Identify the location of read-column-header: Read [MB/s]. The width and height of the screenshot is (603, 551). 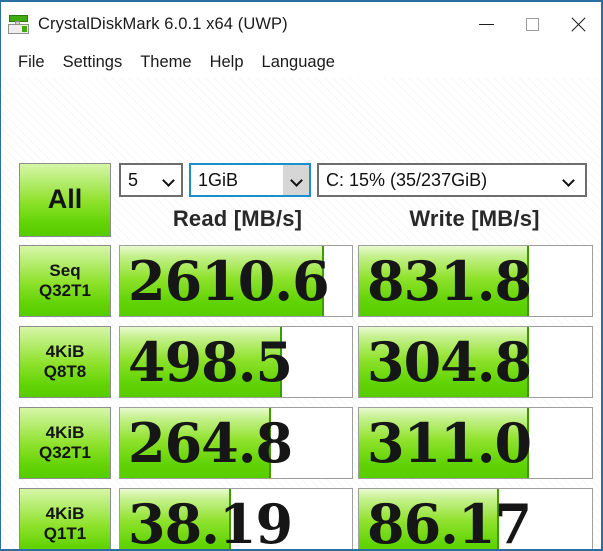
(237, 218).